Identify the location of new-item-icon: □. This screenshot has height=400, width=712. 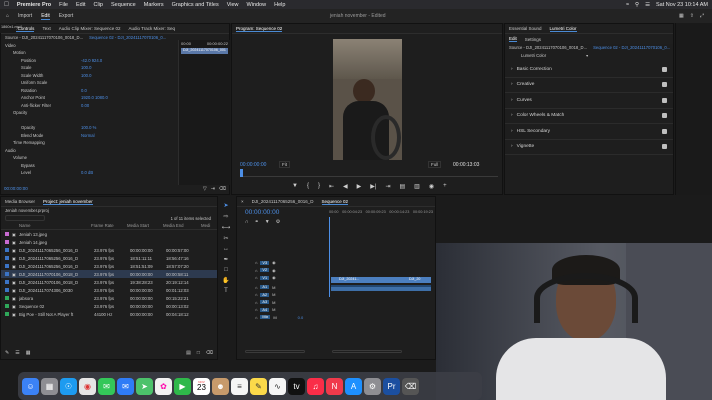
(198, 353).